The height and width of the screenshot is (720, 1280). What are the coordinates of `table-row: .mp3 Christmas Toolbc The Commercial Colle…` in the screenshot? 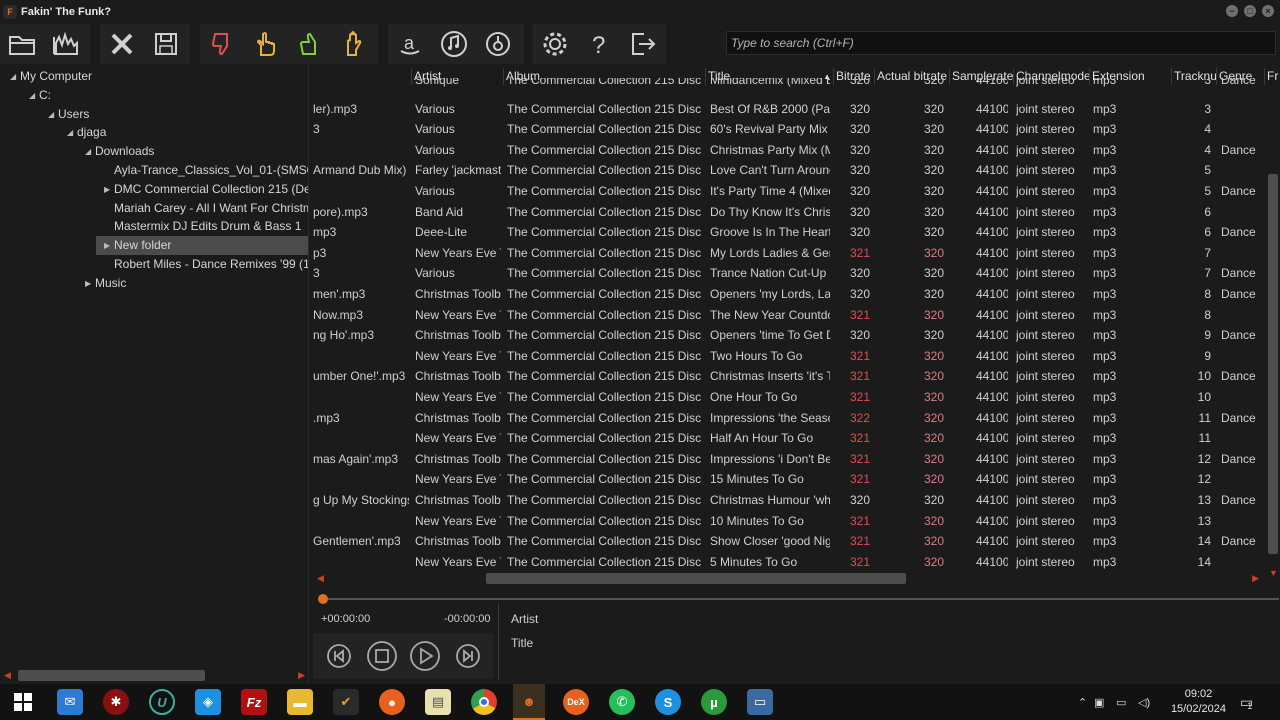 It's located at (788, 418).